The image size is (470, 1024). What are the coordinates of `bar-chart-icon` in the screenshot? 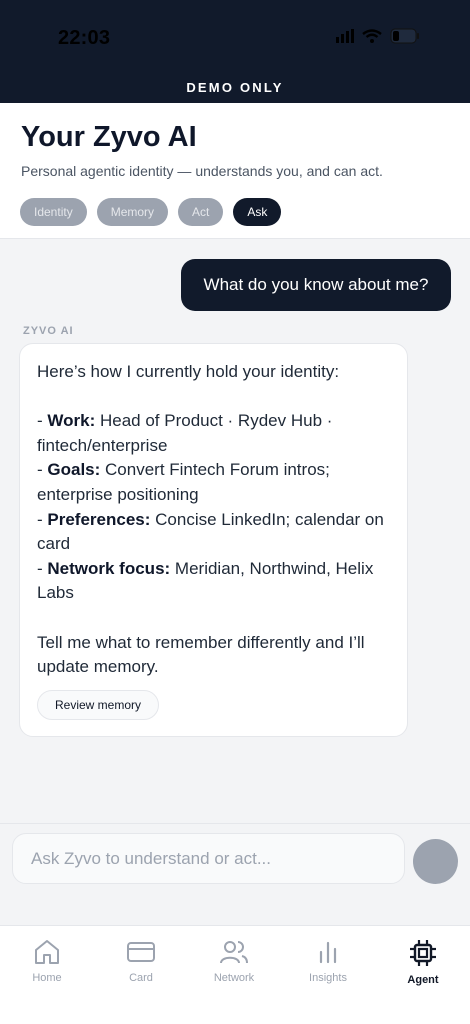 It's located at (328, 952).